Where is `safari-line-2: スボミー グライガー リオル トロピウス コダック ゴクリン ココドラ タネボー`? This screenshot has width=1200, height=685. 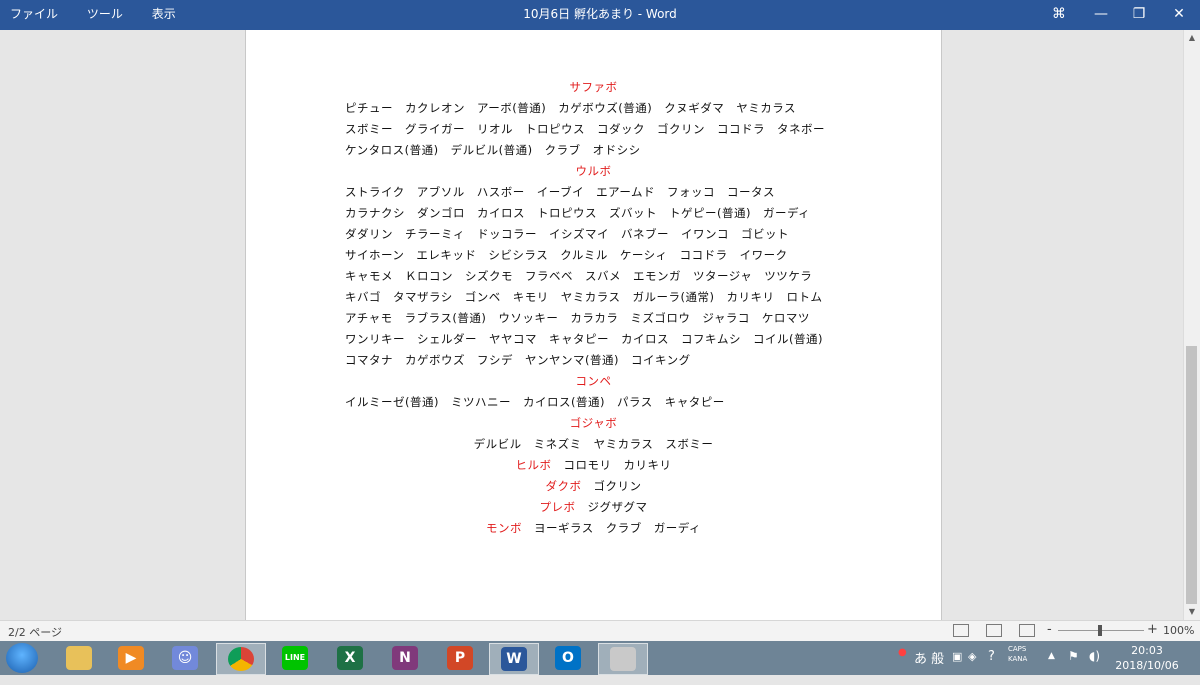
safari-line-2: スボミー グライガー リオル トロピウス コダック ゴクリン ココドラ タネボー is located at coordinates (585, 129).